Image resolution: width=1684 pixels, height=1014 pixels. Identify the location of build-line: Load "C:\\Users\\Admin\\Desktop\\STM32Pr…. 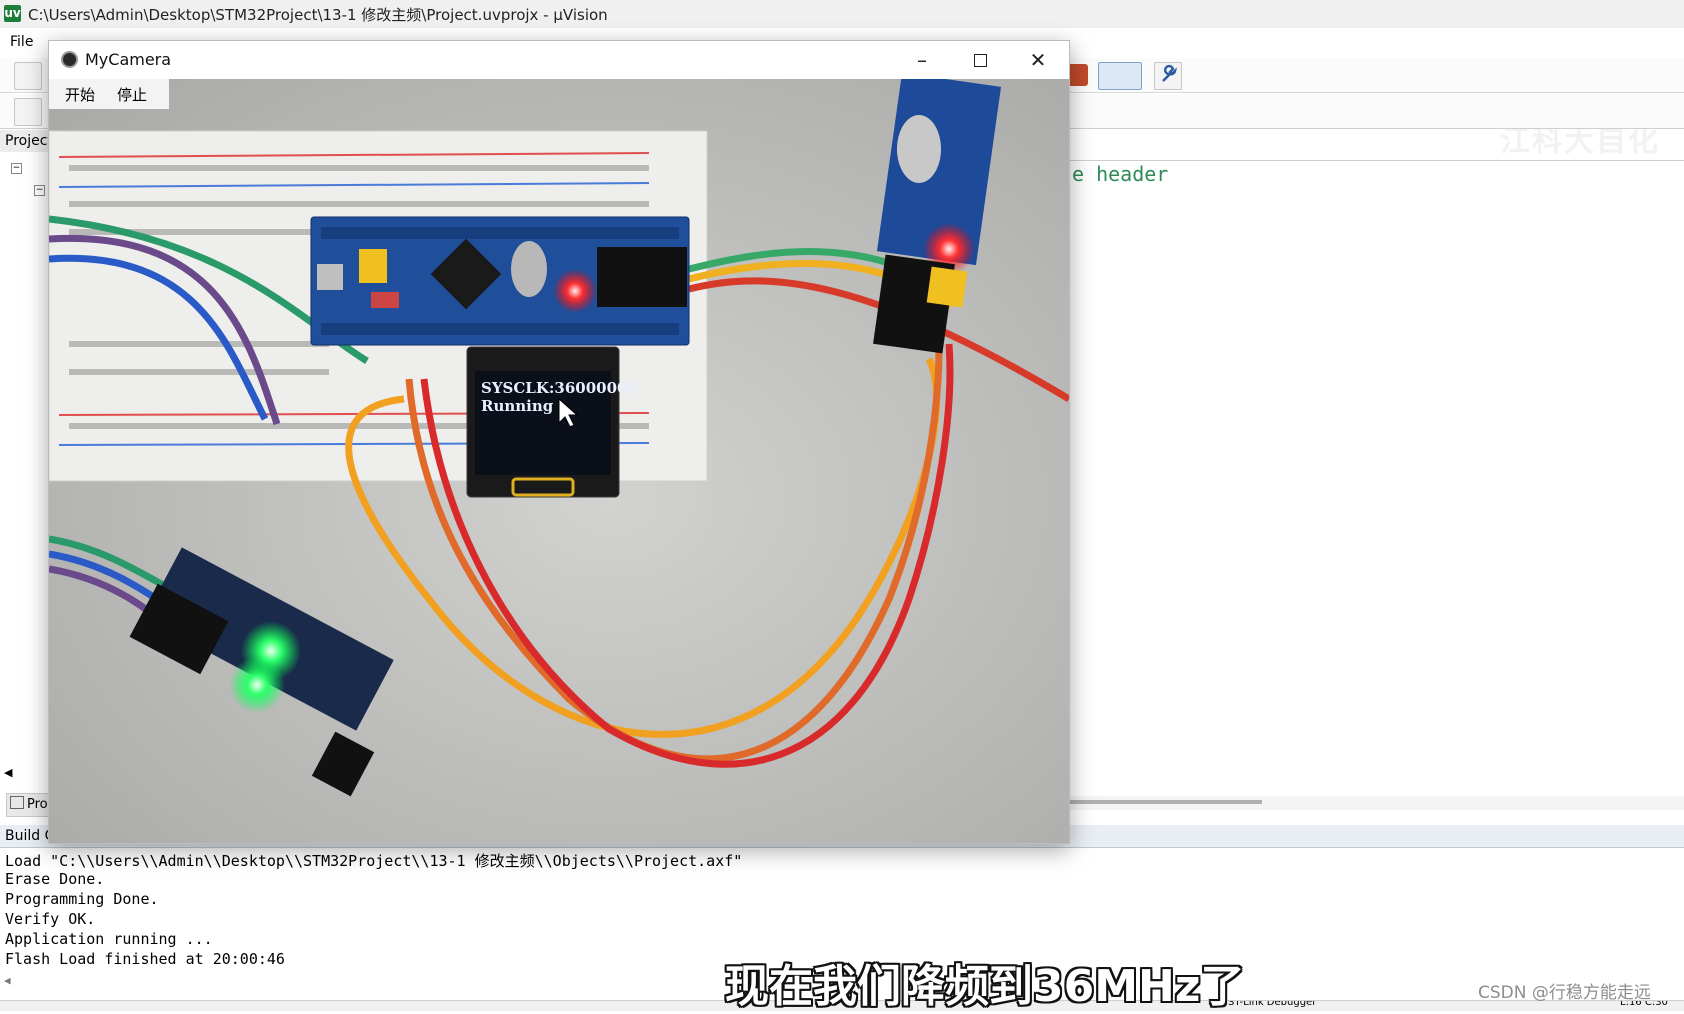
(374, 861).